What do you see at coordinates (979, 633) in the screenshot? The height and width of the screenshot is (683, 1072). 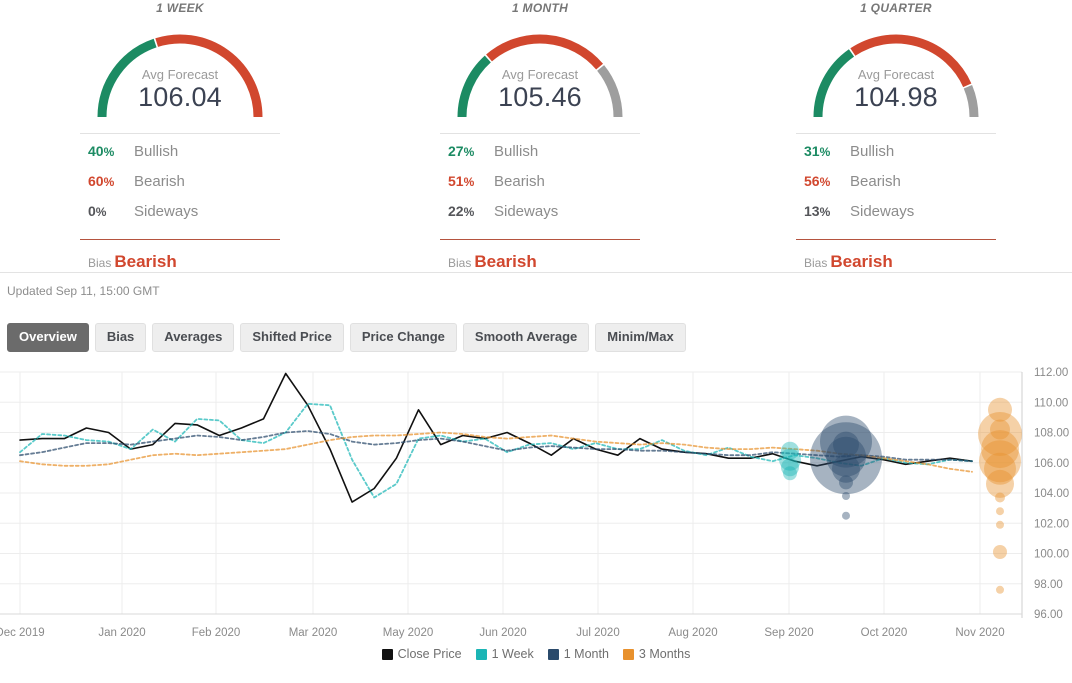 I see `x-axis-tick-label: Nov 2020` at bounding box center [979, 633].